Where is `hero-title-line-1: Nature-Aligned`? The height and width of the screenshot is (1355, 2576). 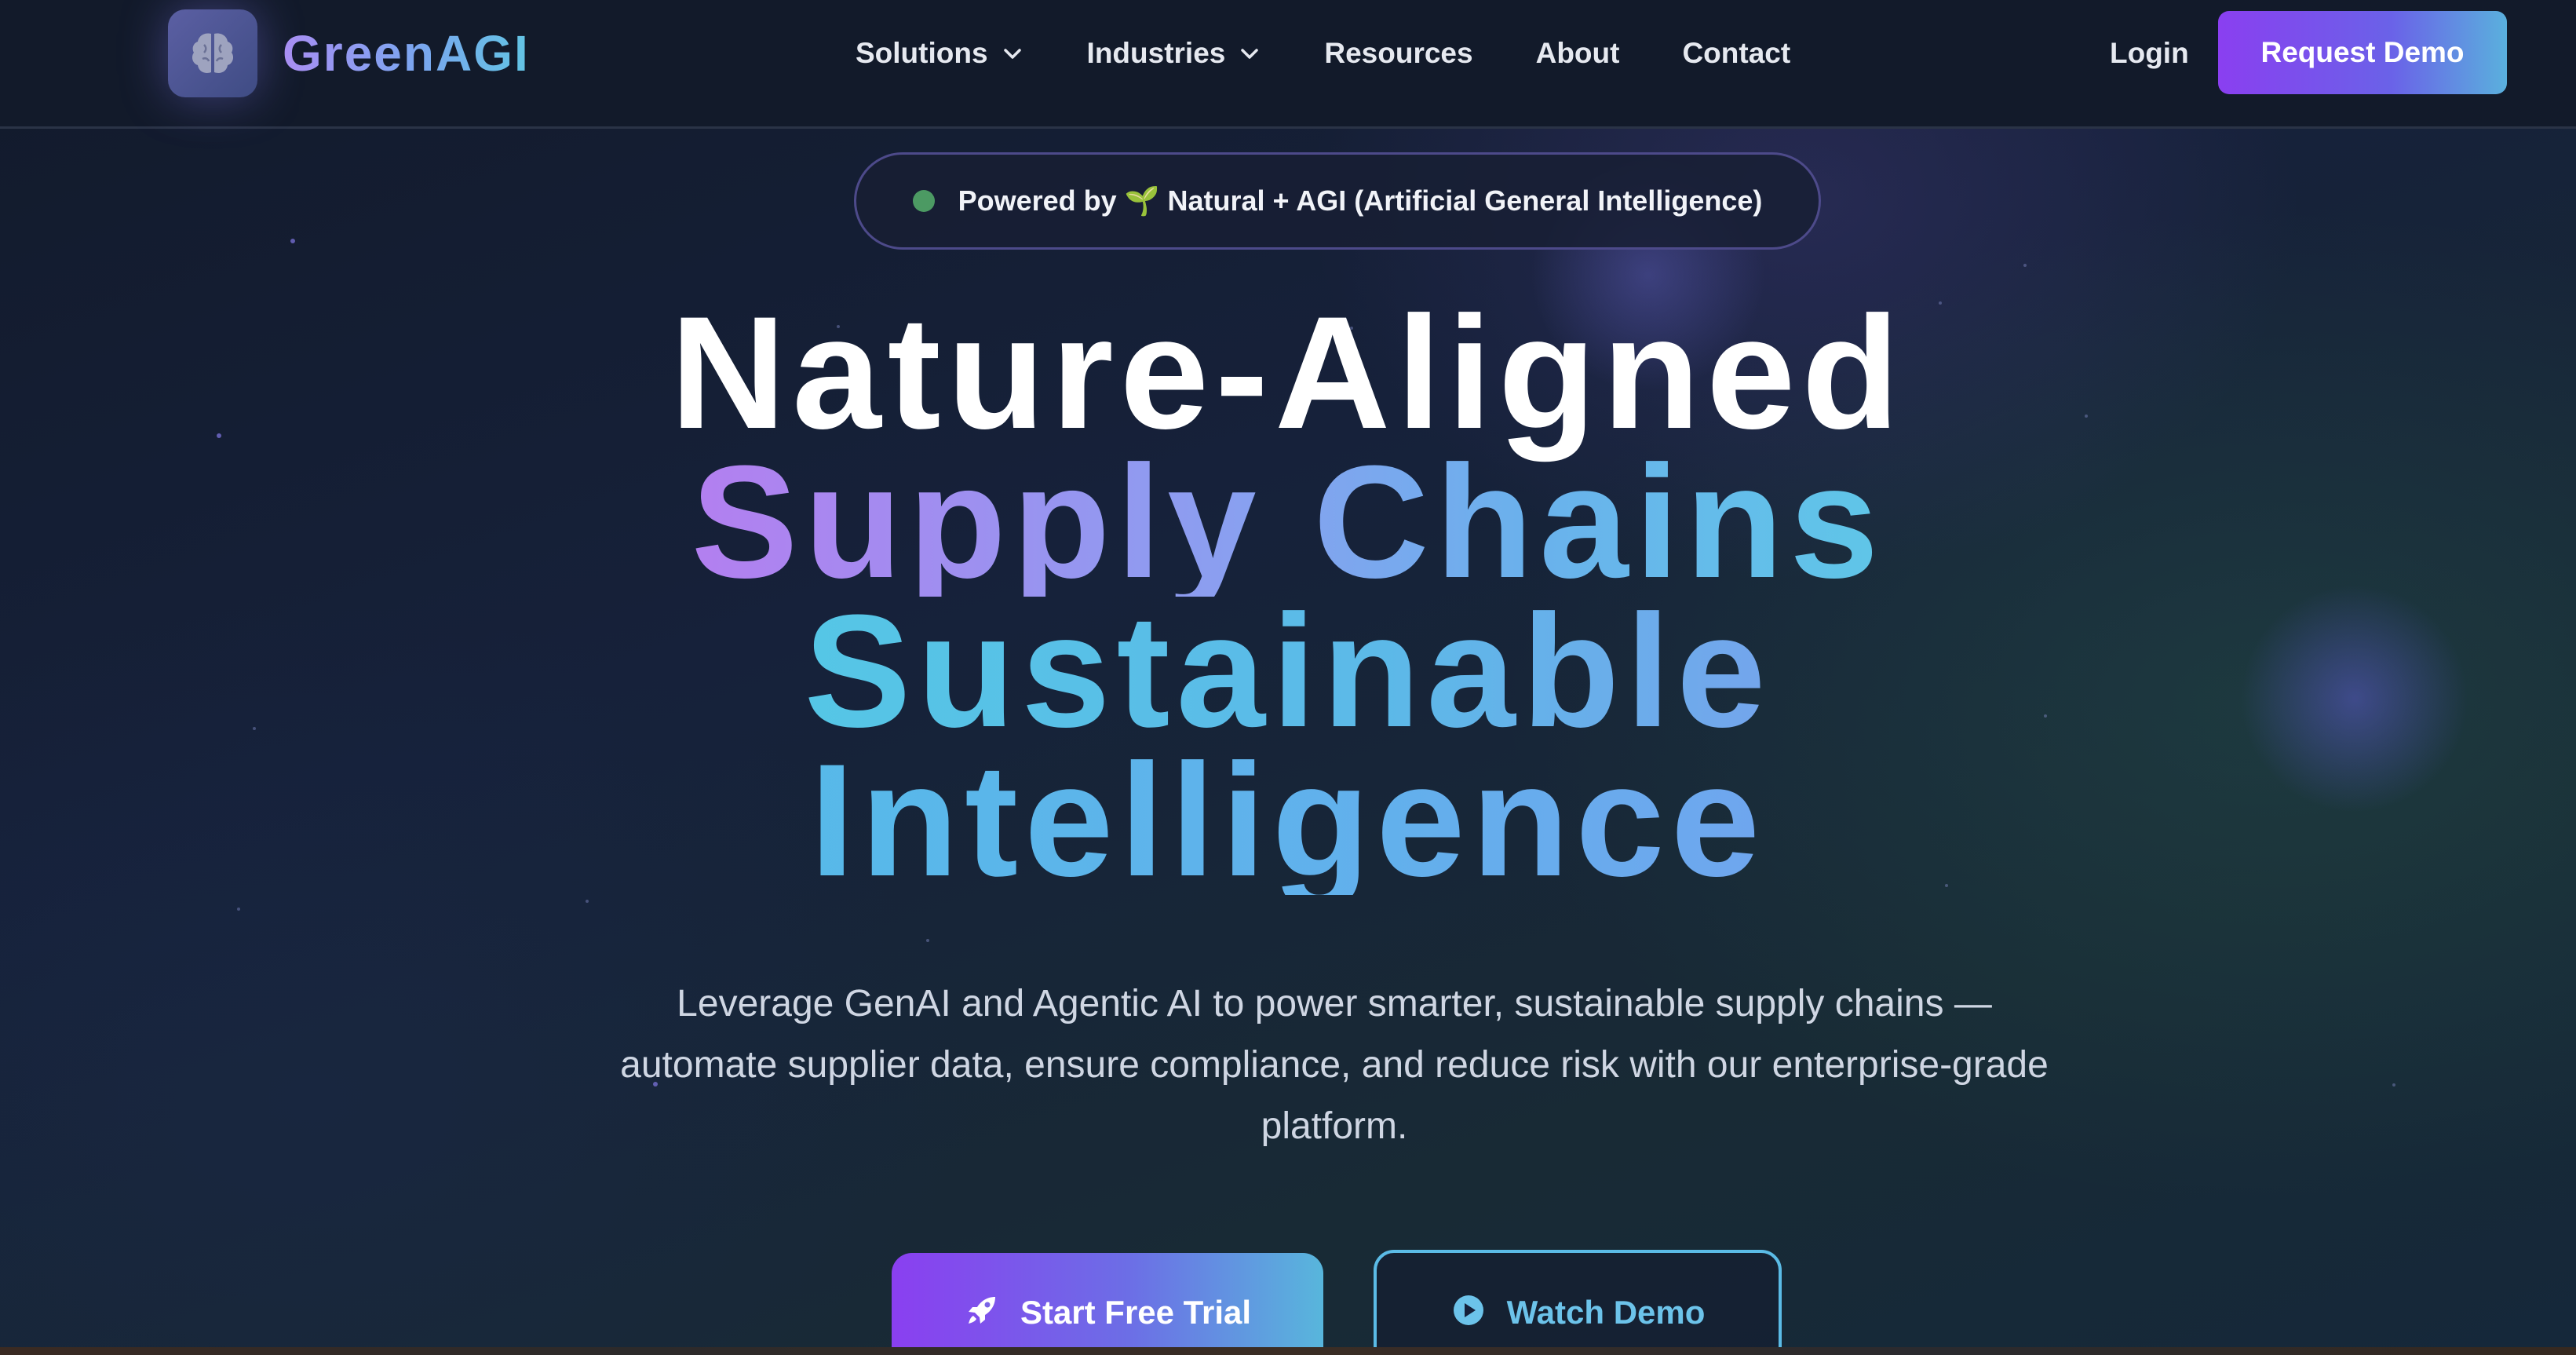 hero-title-line-1: Nature-Aligned is located at coordinates (1288, 372).